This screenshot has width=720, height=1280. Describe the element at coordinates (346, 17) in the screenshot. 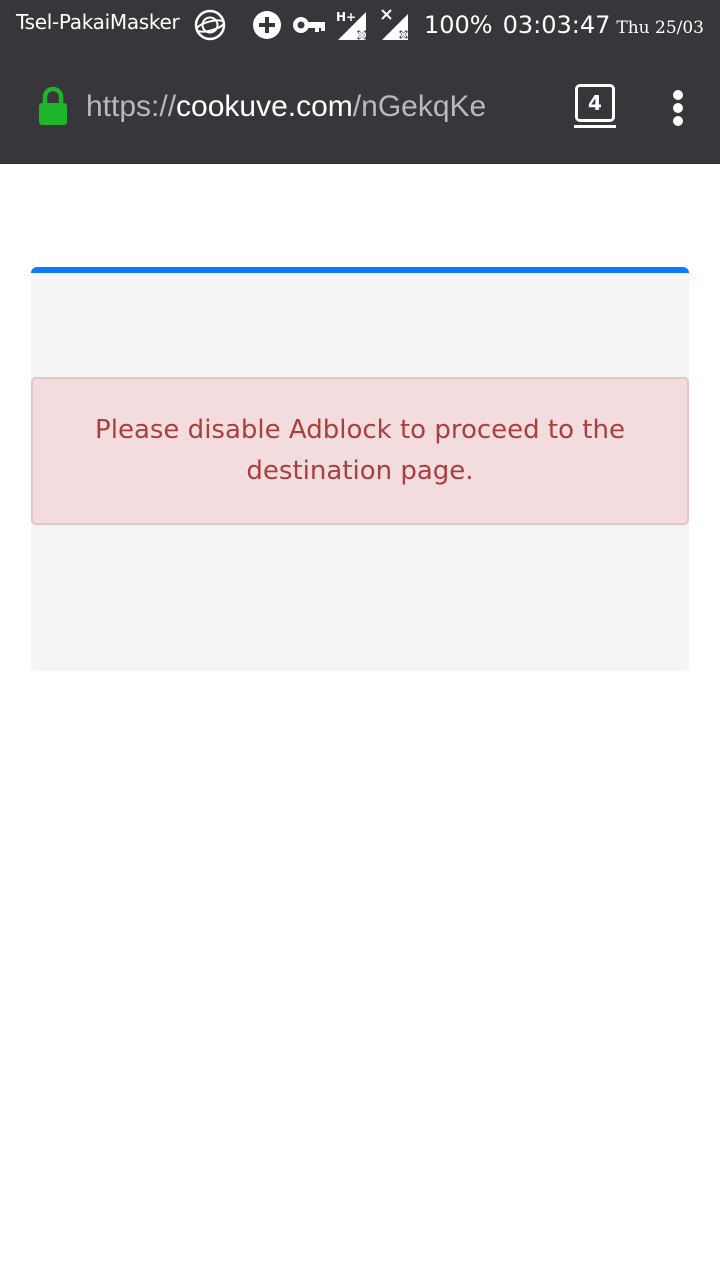

I see `network-type-label: H+` at that location.